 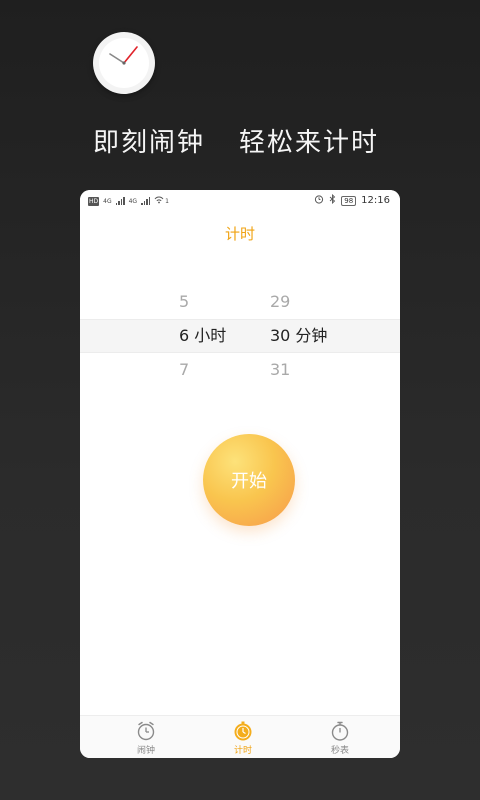 What do you see at coordinates (339, 751) in the screenshot?
I see `nav-label-stopwatch: 秒表` at bounding box center [339, 751].